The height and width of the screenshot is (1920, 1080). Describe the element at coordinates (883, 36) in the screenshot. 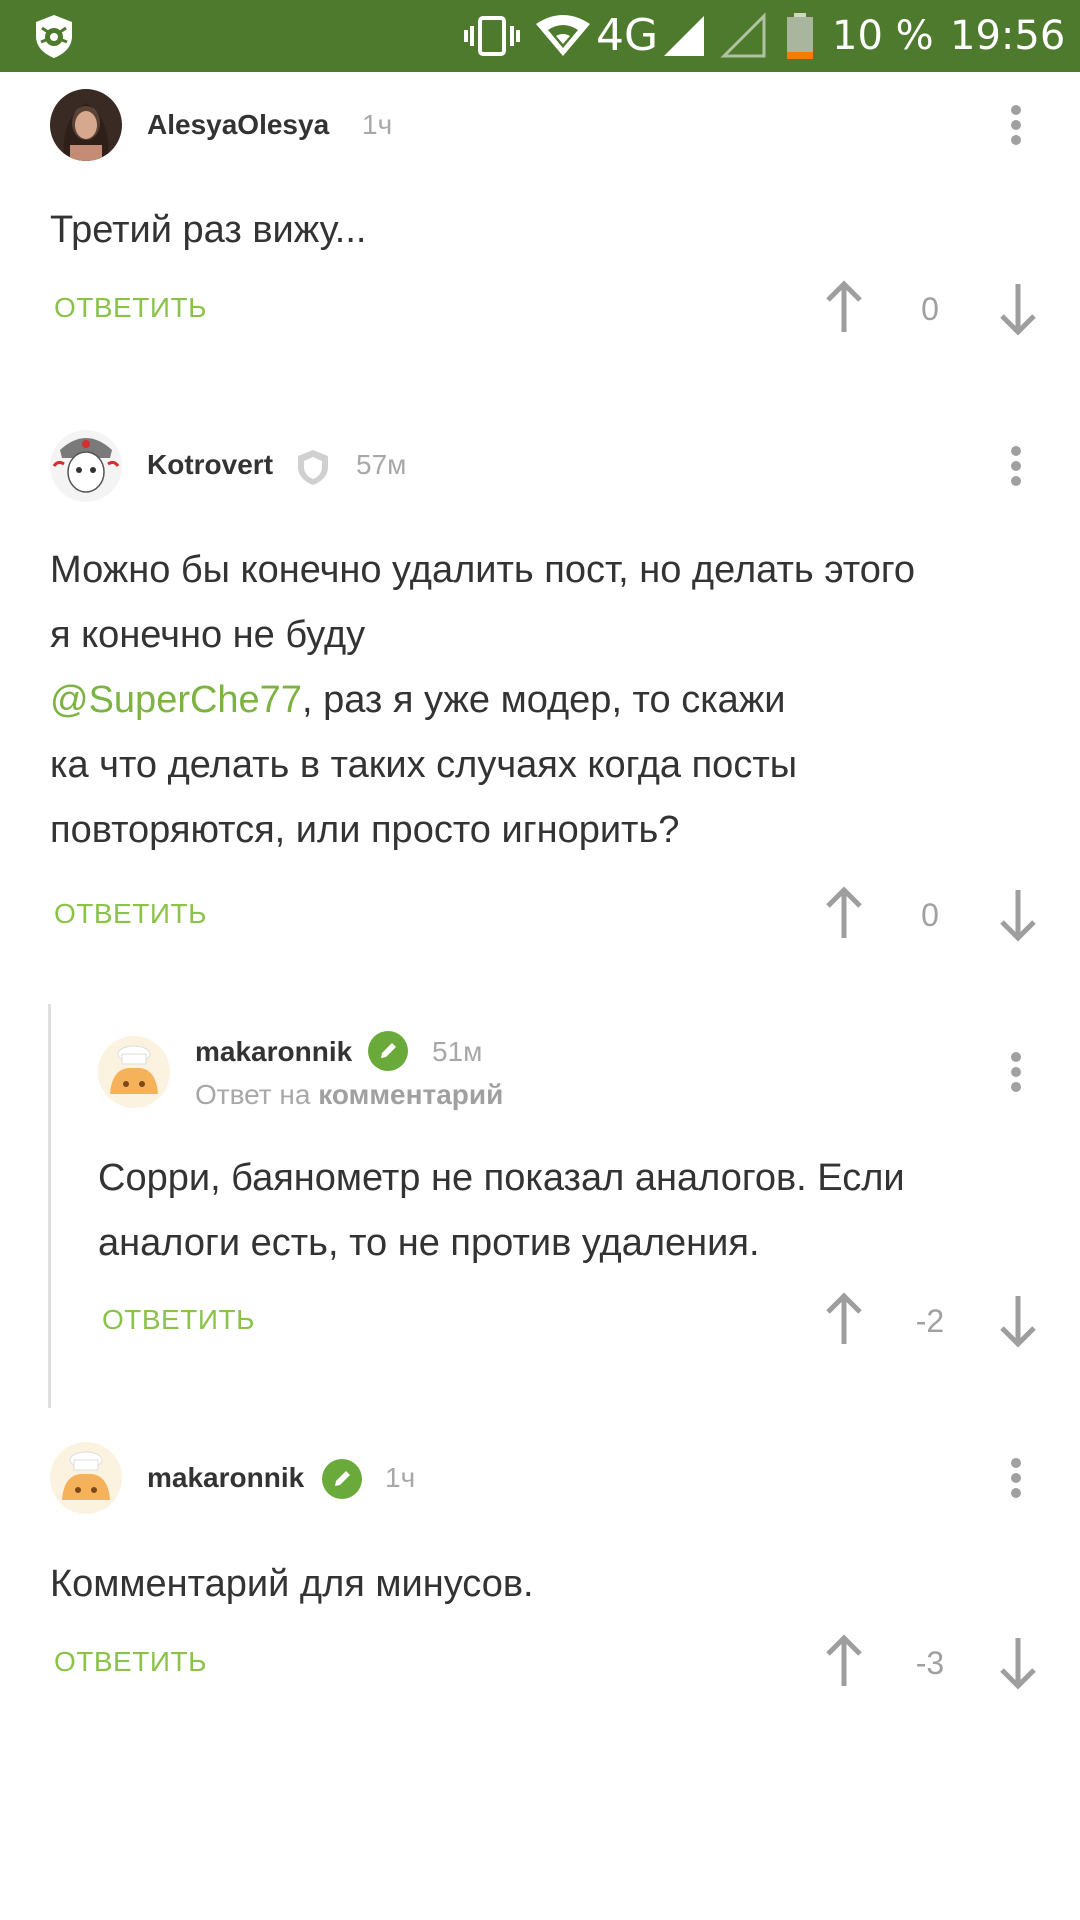

I see `battery-percent: 10 %` at that location.